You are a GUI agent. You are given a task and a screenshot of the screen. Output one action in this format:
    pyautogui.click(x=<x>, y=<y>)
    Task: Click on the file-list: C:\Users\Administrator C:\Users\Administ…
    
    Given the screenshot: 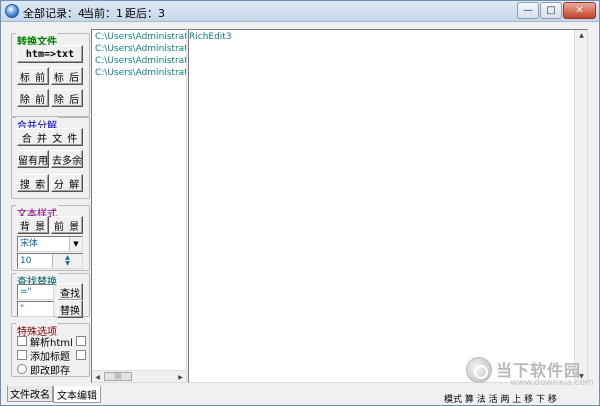 What is the action you would take?
    pyautogui.click(x=139, y=206)
    